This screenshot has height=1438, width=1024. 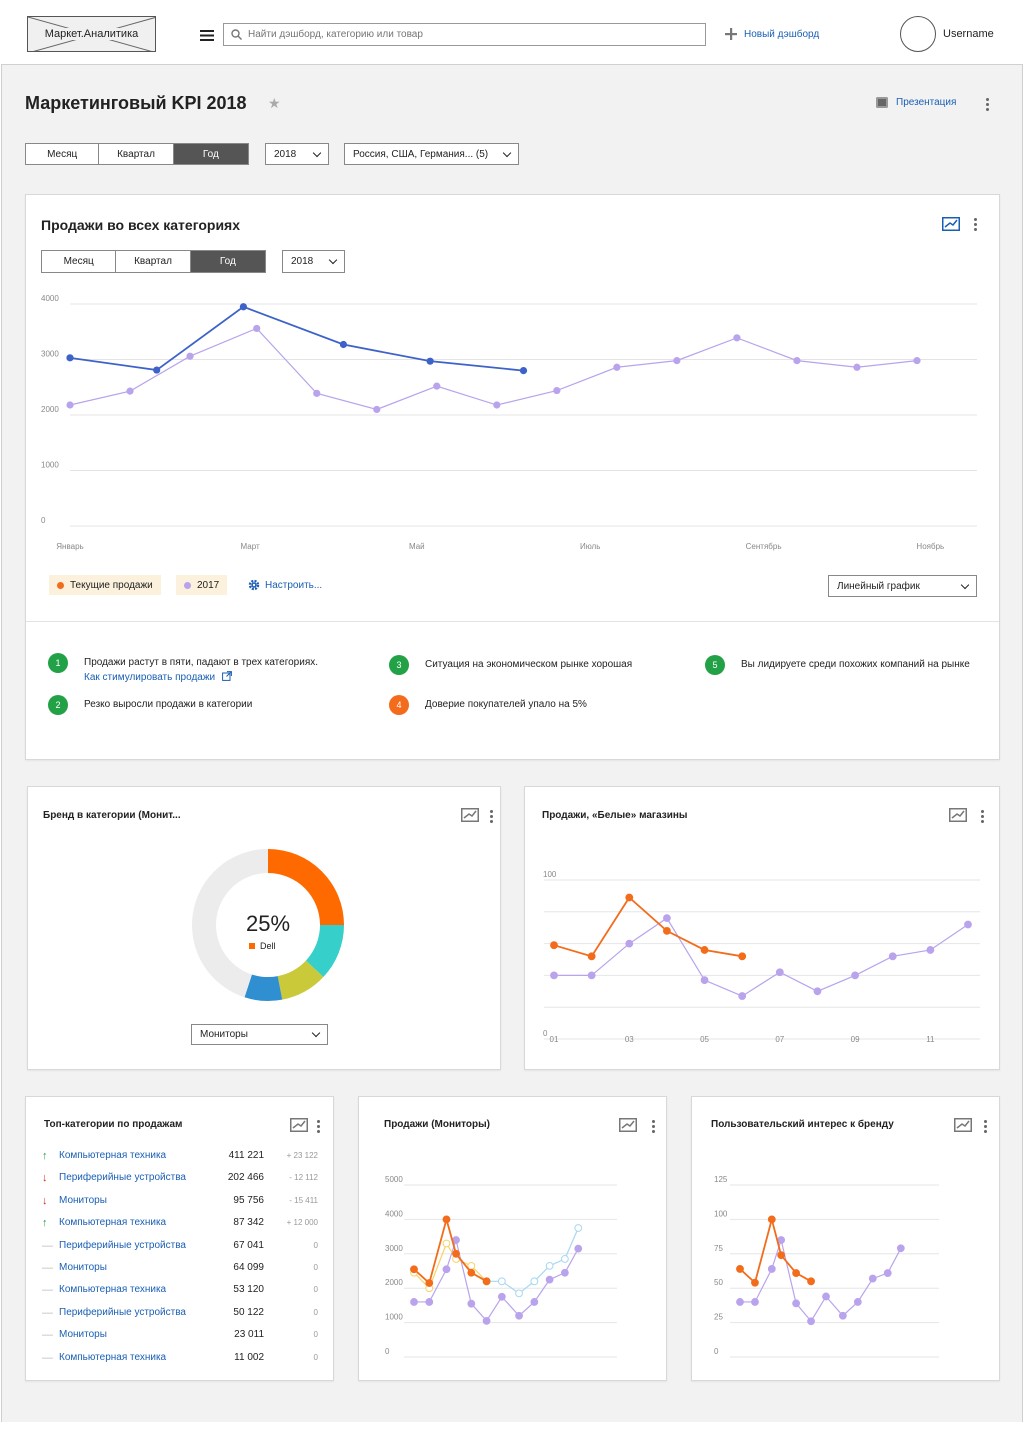 I want to click on table-row: — Компьютерная техника 53 120 0, so click(x=185, y=1292).